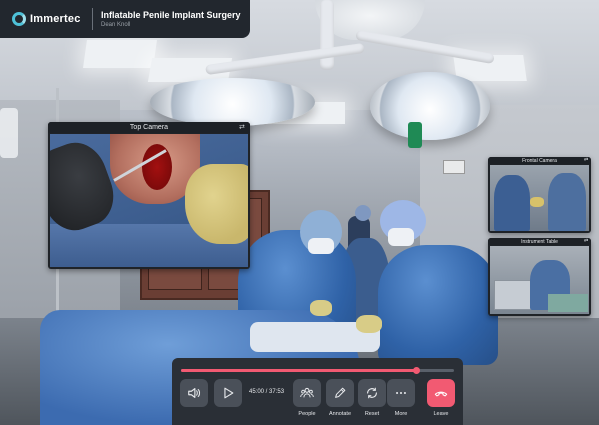 This screenshot has width=599, height=425. I want to click on pip-header: Instrument Table ⇄, so click(539, 241).